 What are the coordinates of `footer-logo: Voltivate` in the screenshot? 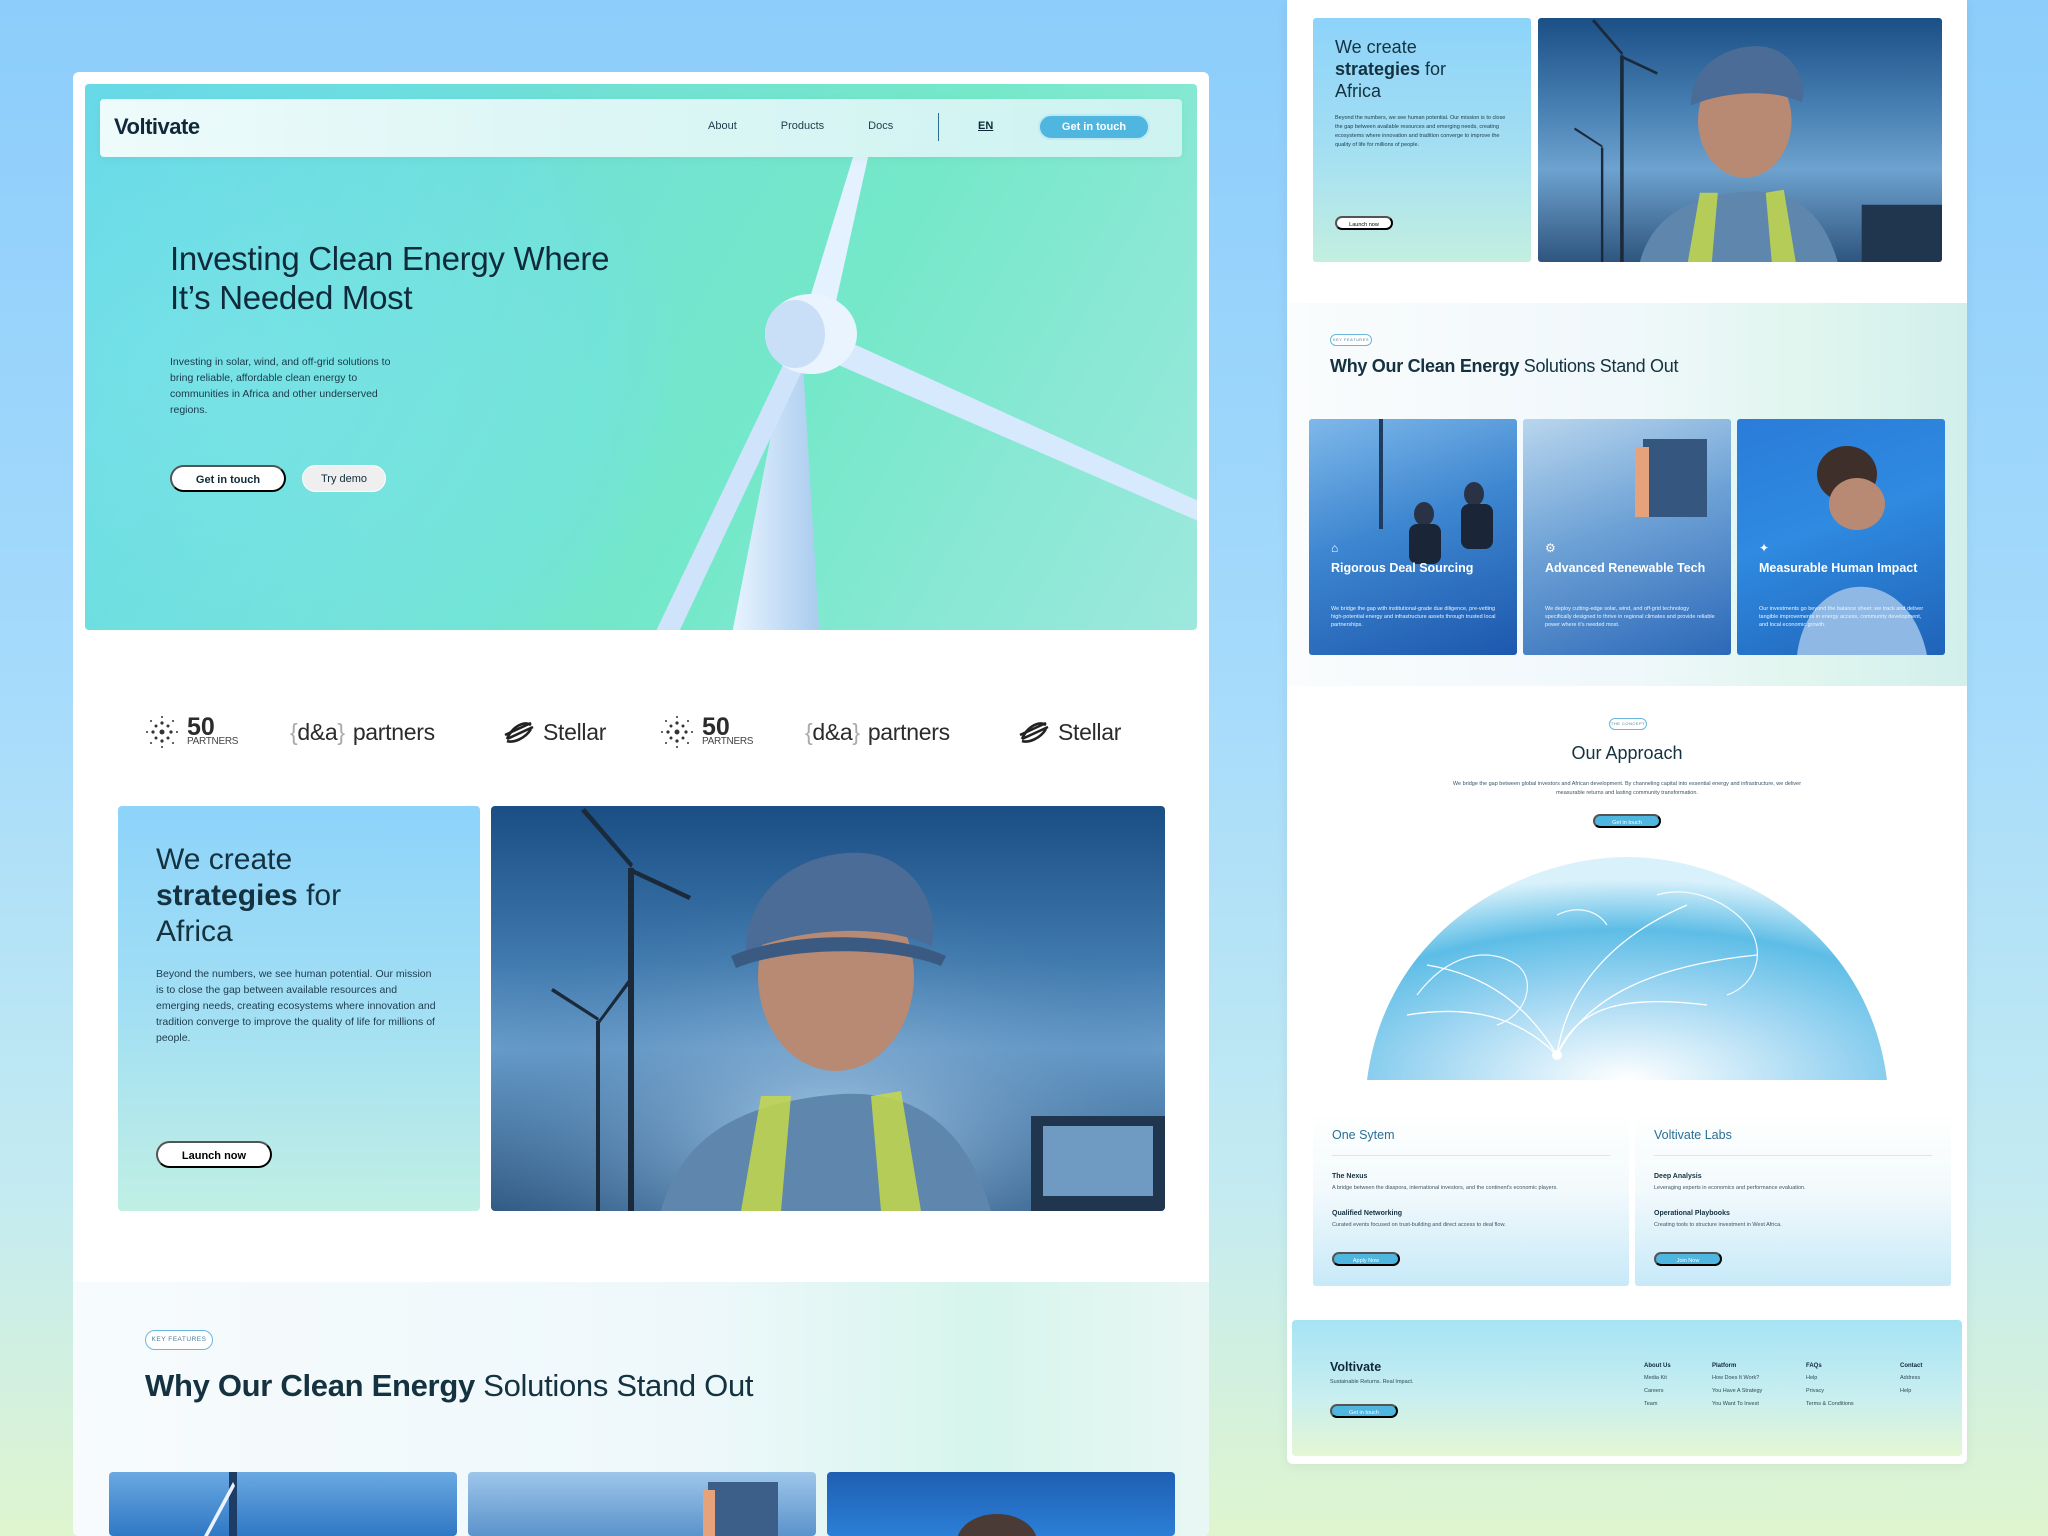 It's located at (1355, 1367).